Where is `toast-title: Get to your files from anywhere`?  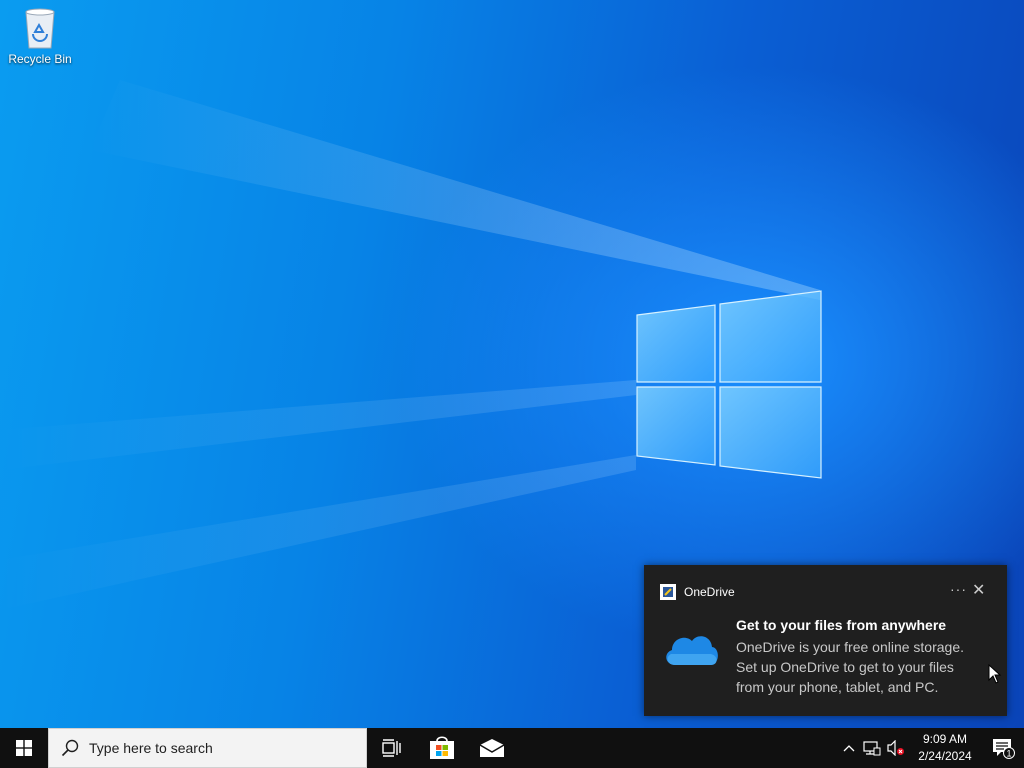
toast-title: Get to your files from anywhere is located at coordinates (841, 625).